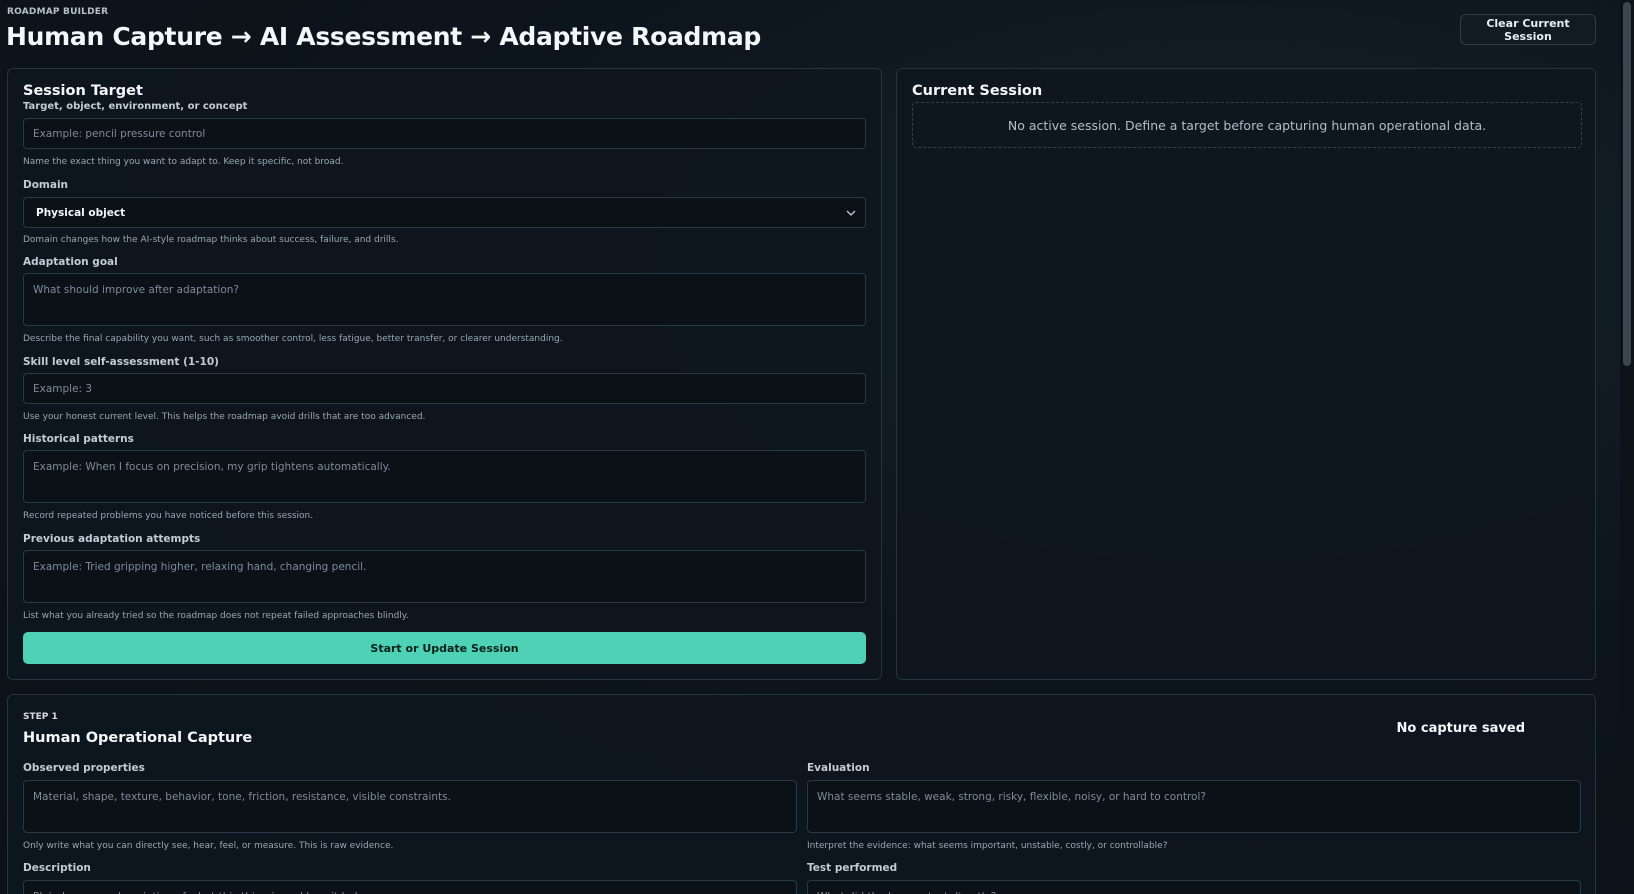  What do you see at coordinates (1194, 806) in the screenshot?
I see `evaluation-textarea` at bounding box center [1194, 806].